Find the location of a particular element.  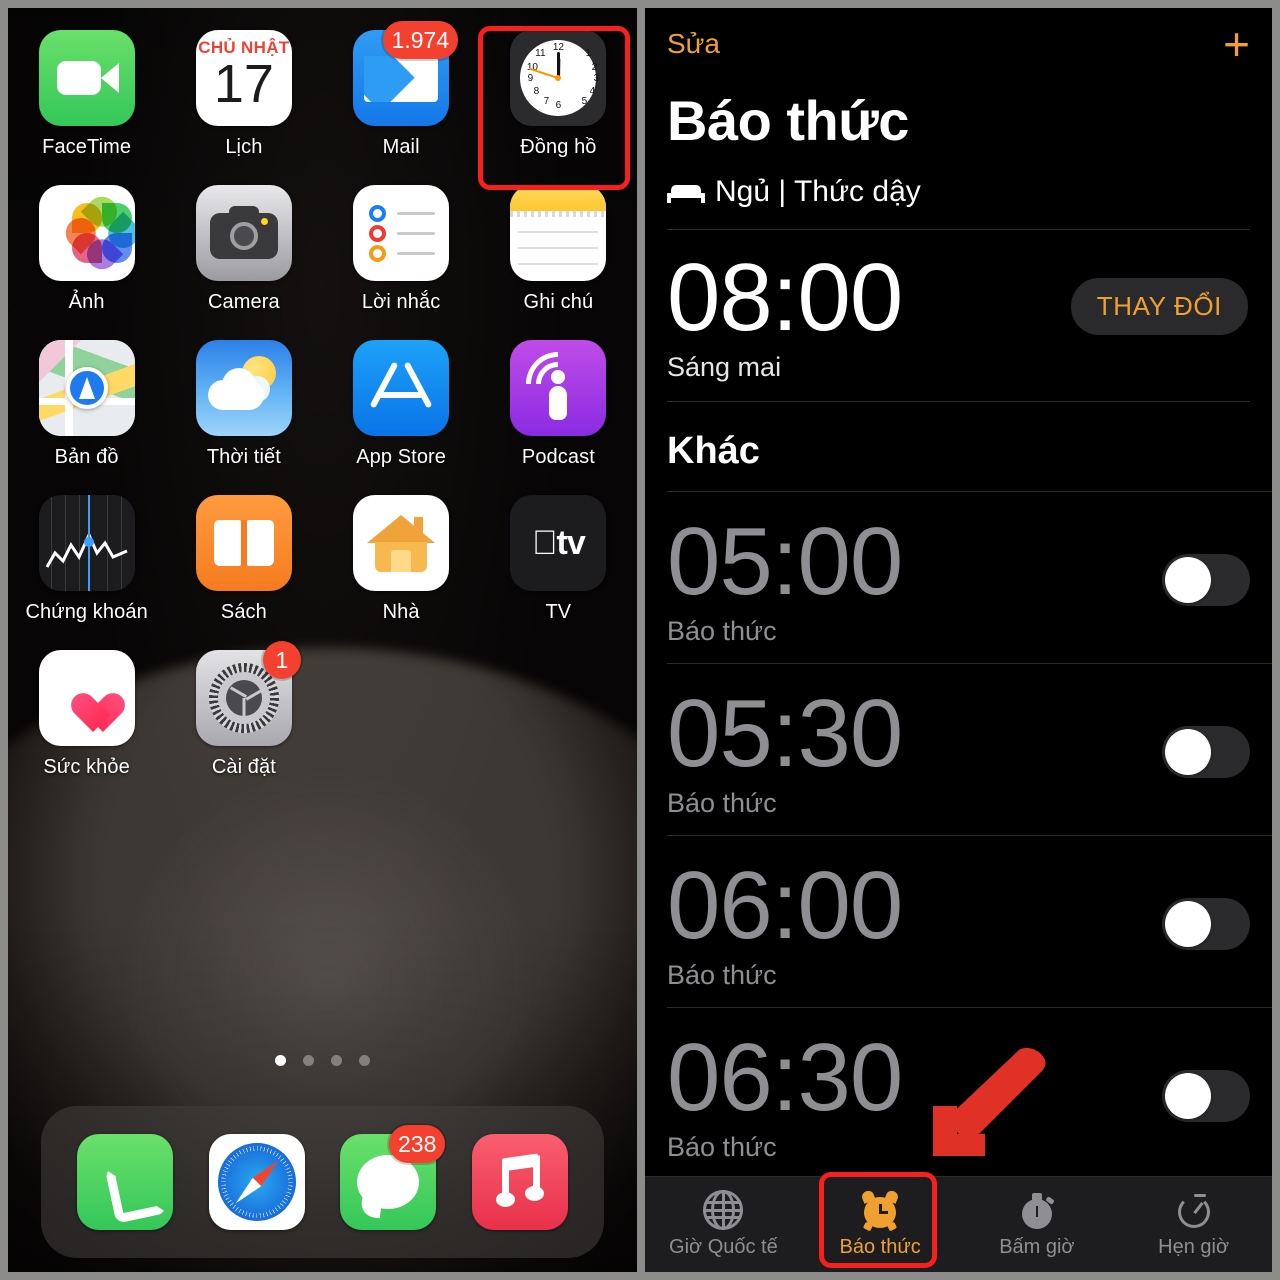

app-photos: Ảnh is located at coordinates (86, 249).